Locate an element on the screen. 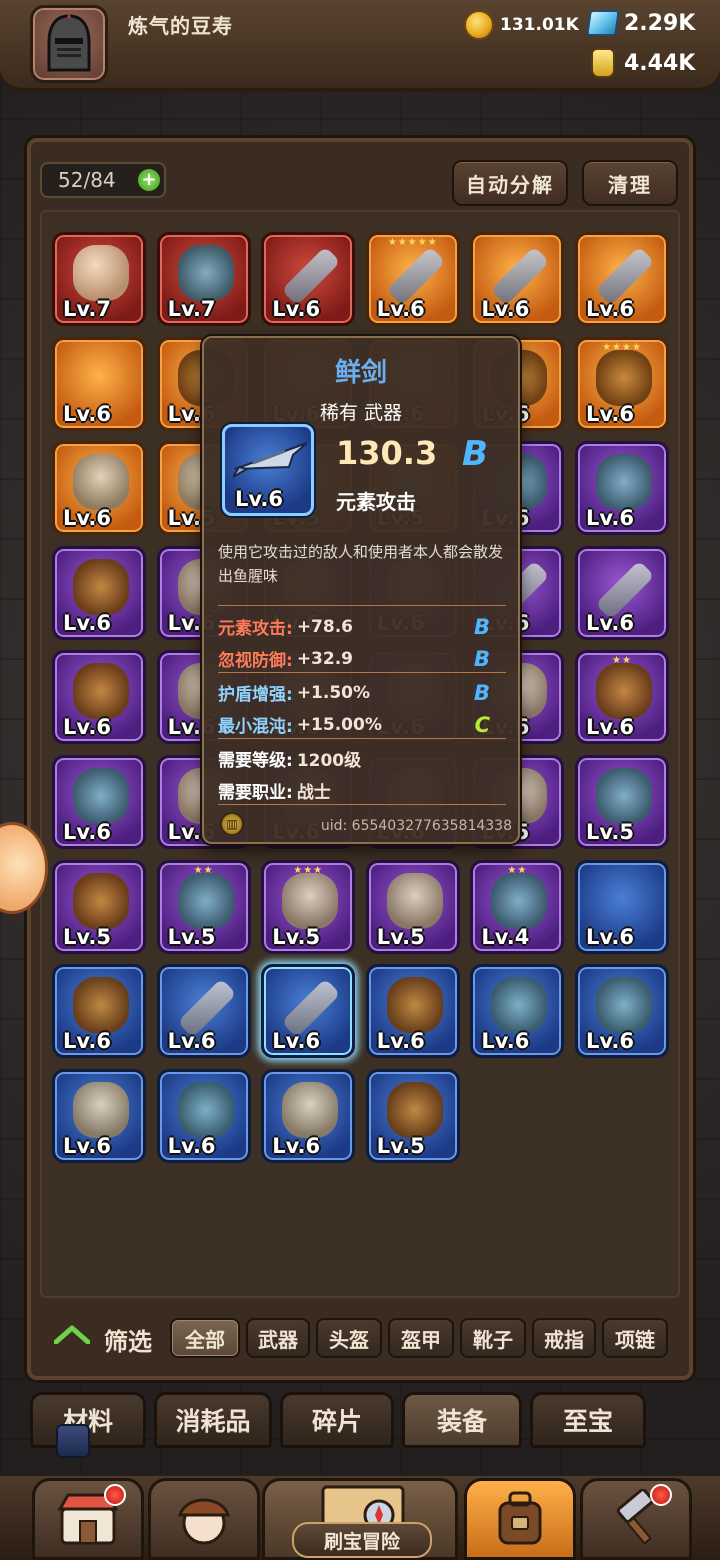  expand-capacity-button: + is located at coordinates (149, 180).